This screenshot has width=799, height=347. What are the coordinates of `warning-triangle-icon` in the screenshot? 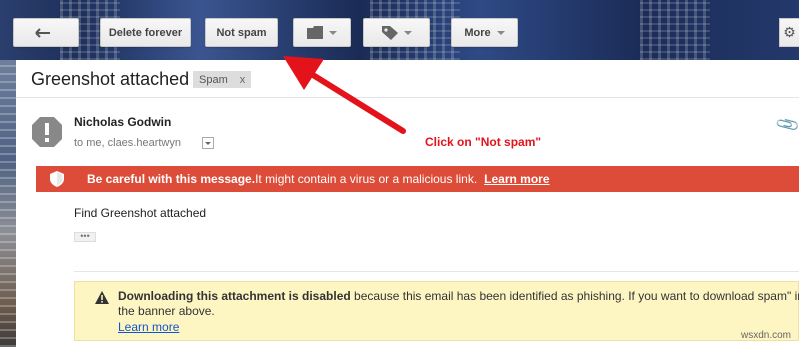 It's located at (102, 297).